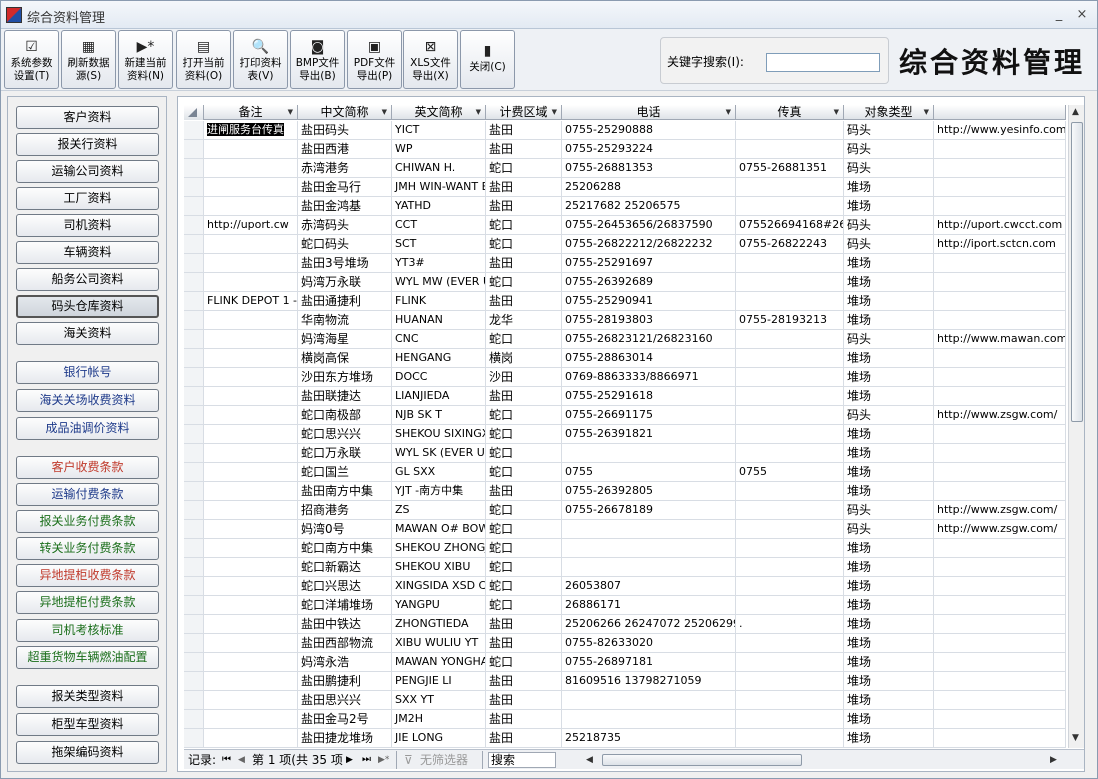 The image size is (1098, 779). Describe the element at coordinates (87, 144) in the screenshot. I see `sidebar-item-1: 报关行资料` at that location.